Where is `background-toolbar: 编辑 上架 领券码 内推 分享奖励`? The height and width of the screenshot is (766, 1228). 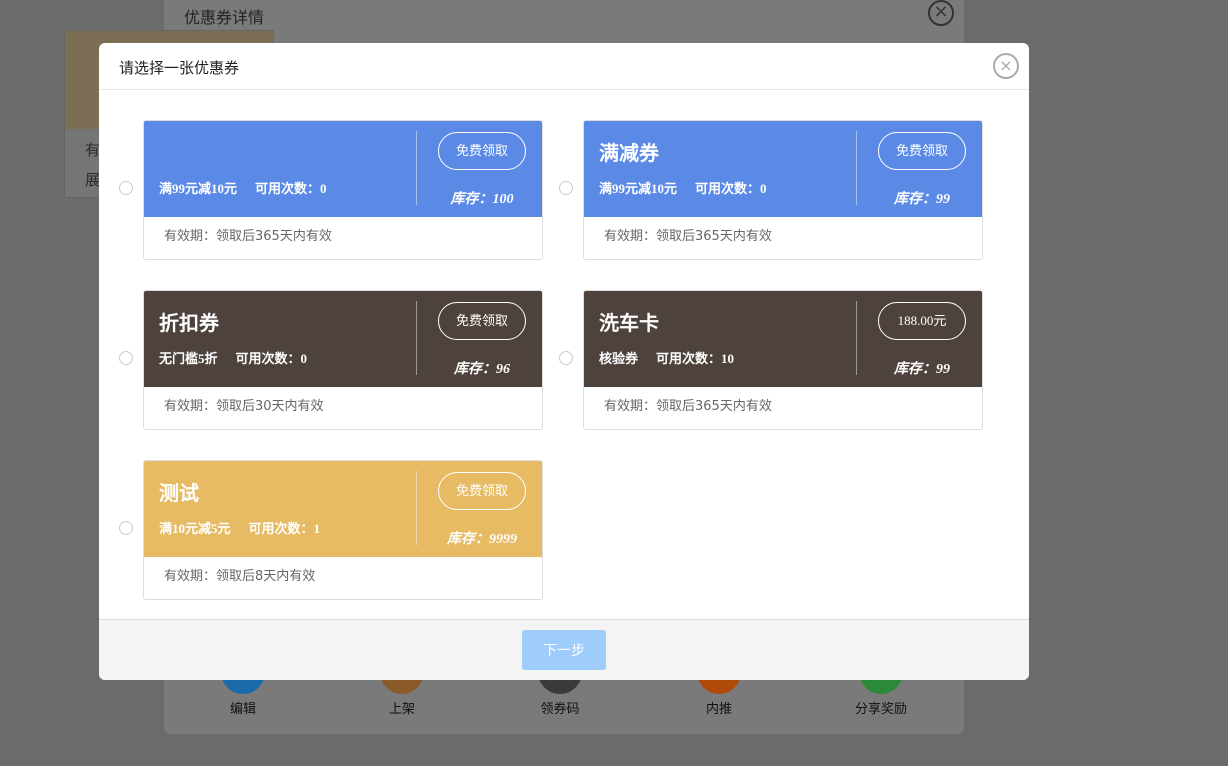
background-toolbar: 编辑 上架 领券码 内推 分享奖励 is located at coordinates (564, 702).